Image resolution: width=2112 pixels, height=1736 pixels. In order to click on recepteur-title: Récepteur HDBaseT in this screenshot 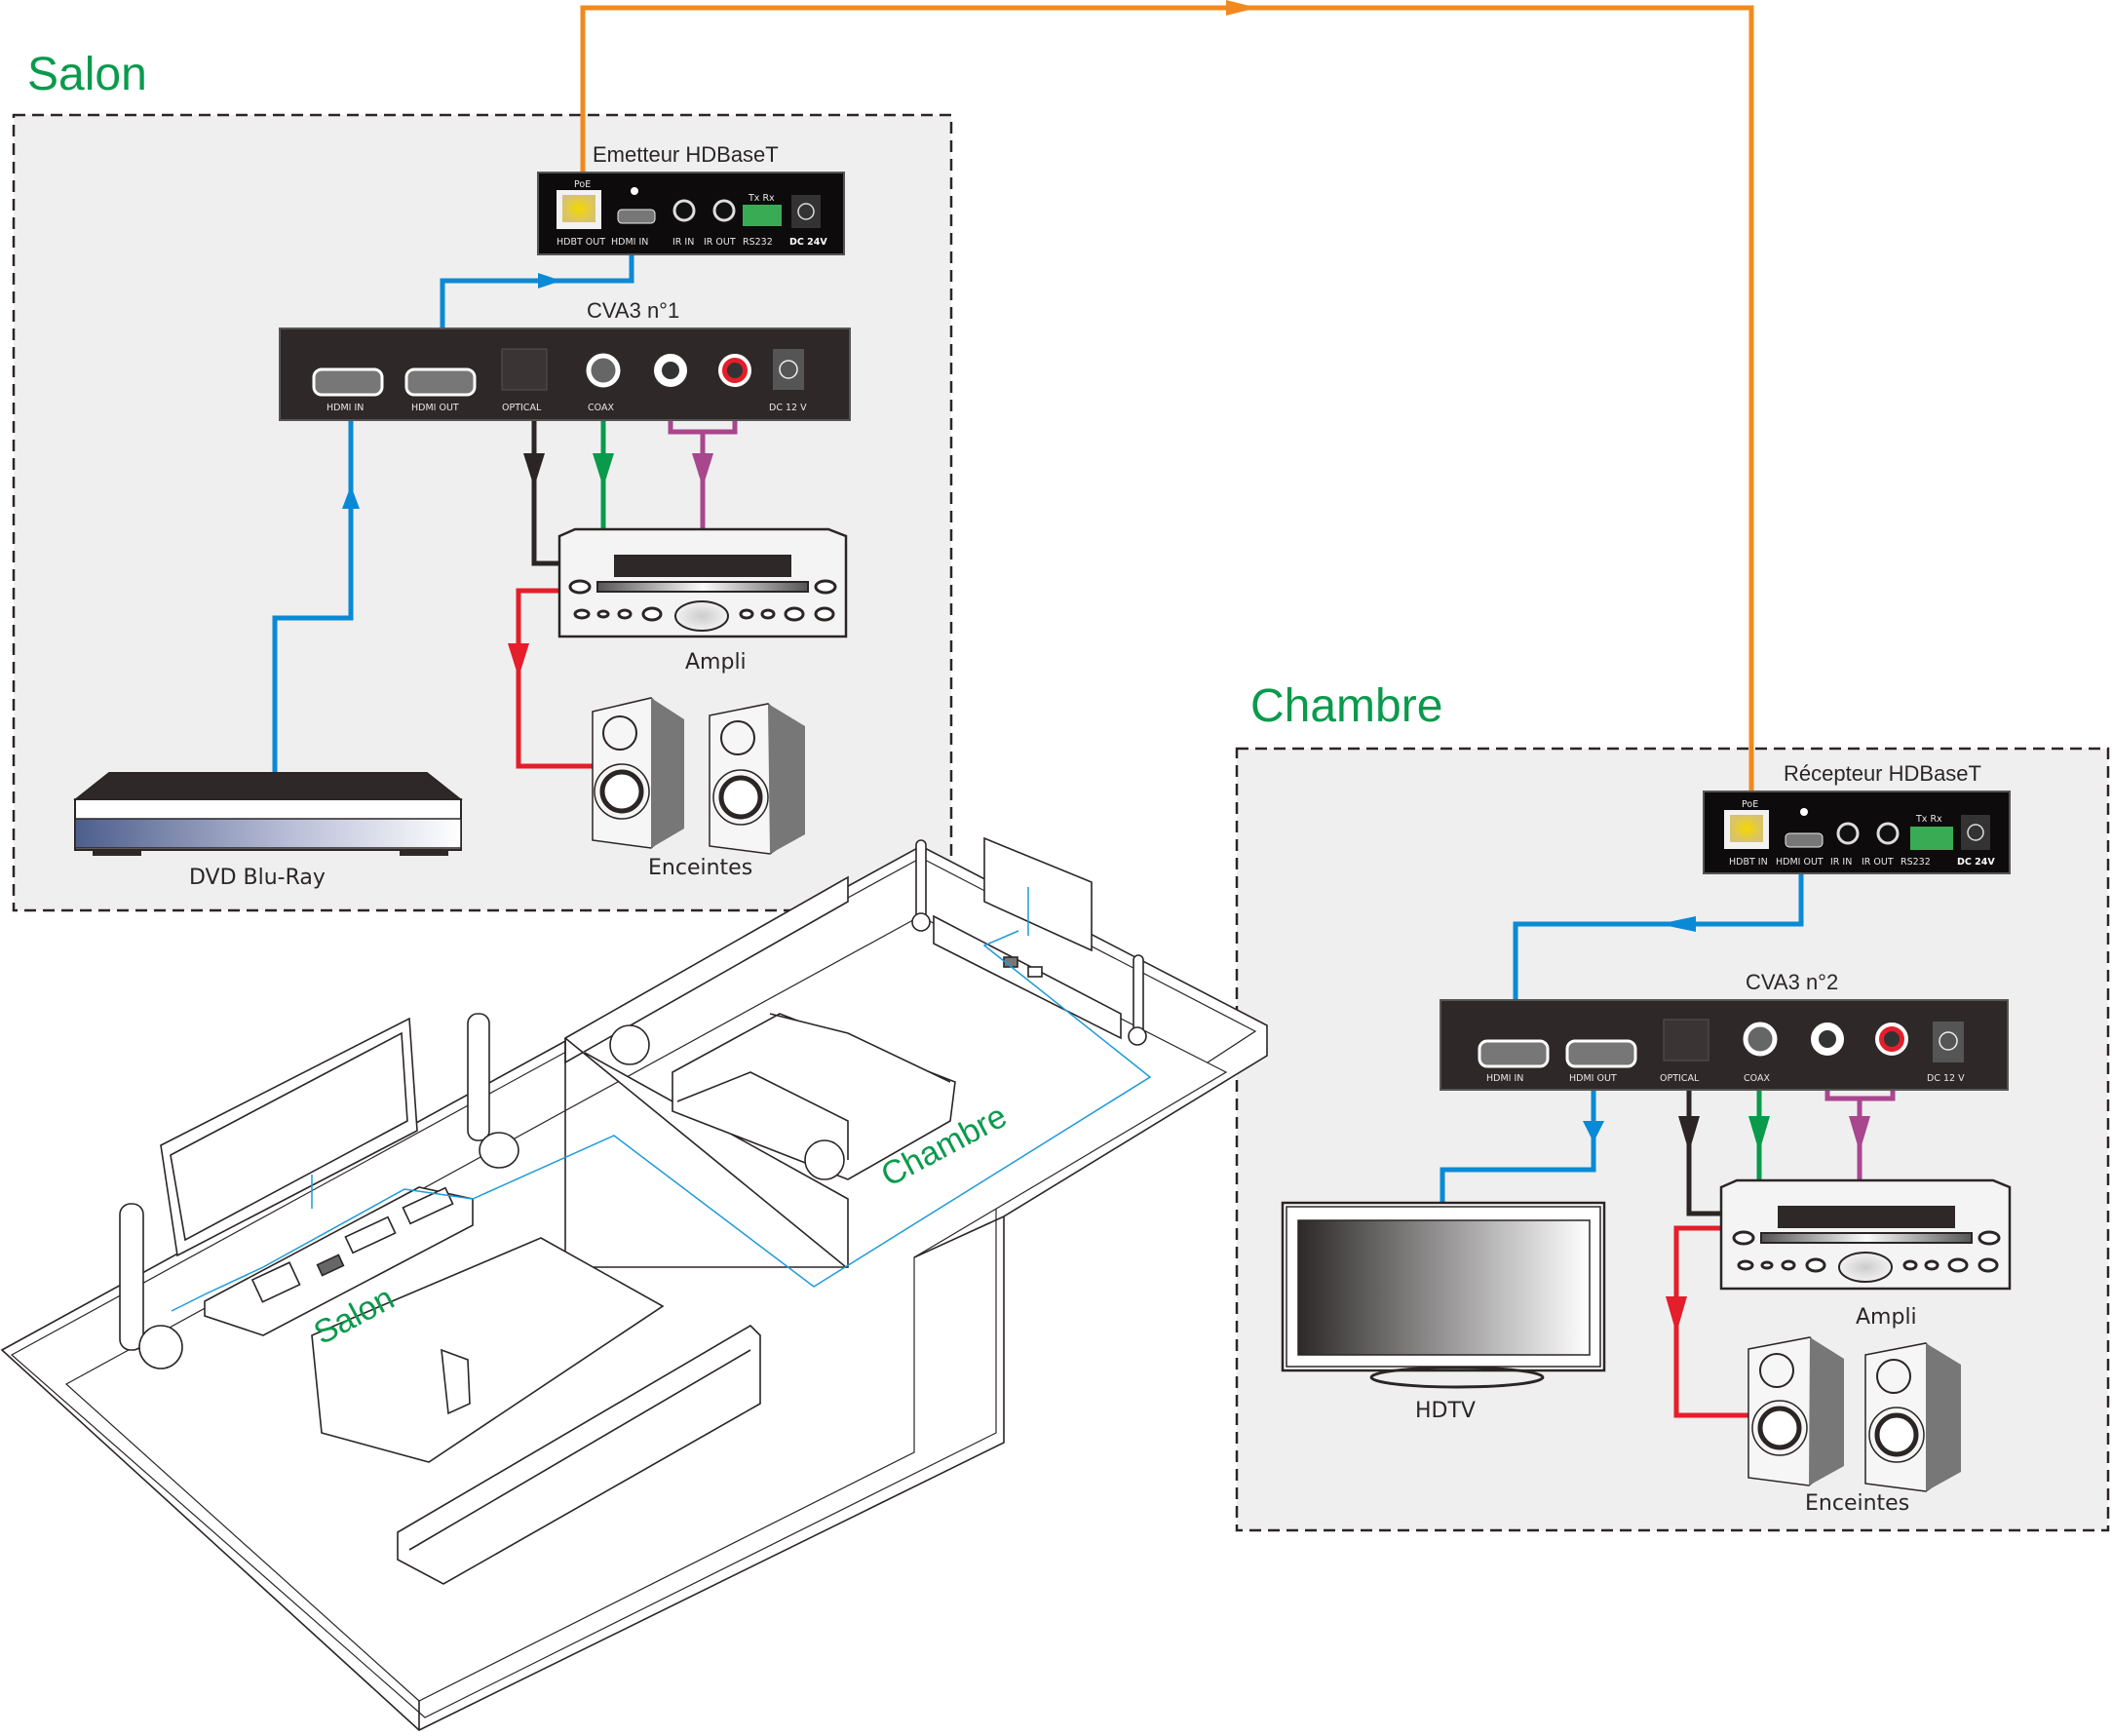, I will do `click(1883, 773)`.